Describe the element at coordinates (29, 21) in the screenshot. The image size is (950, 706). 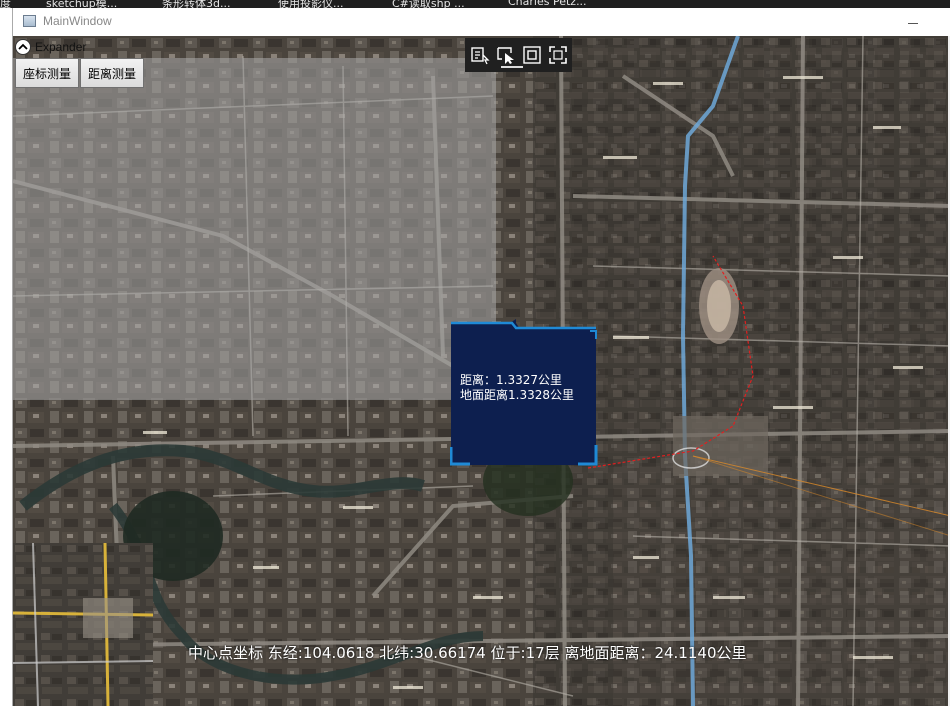
I see `app-icon` at that location.